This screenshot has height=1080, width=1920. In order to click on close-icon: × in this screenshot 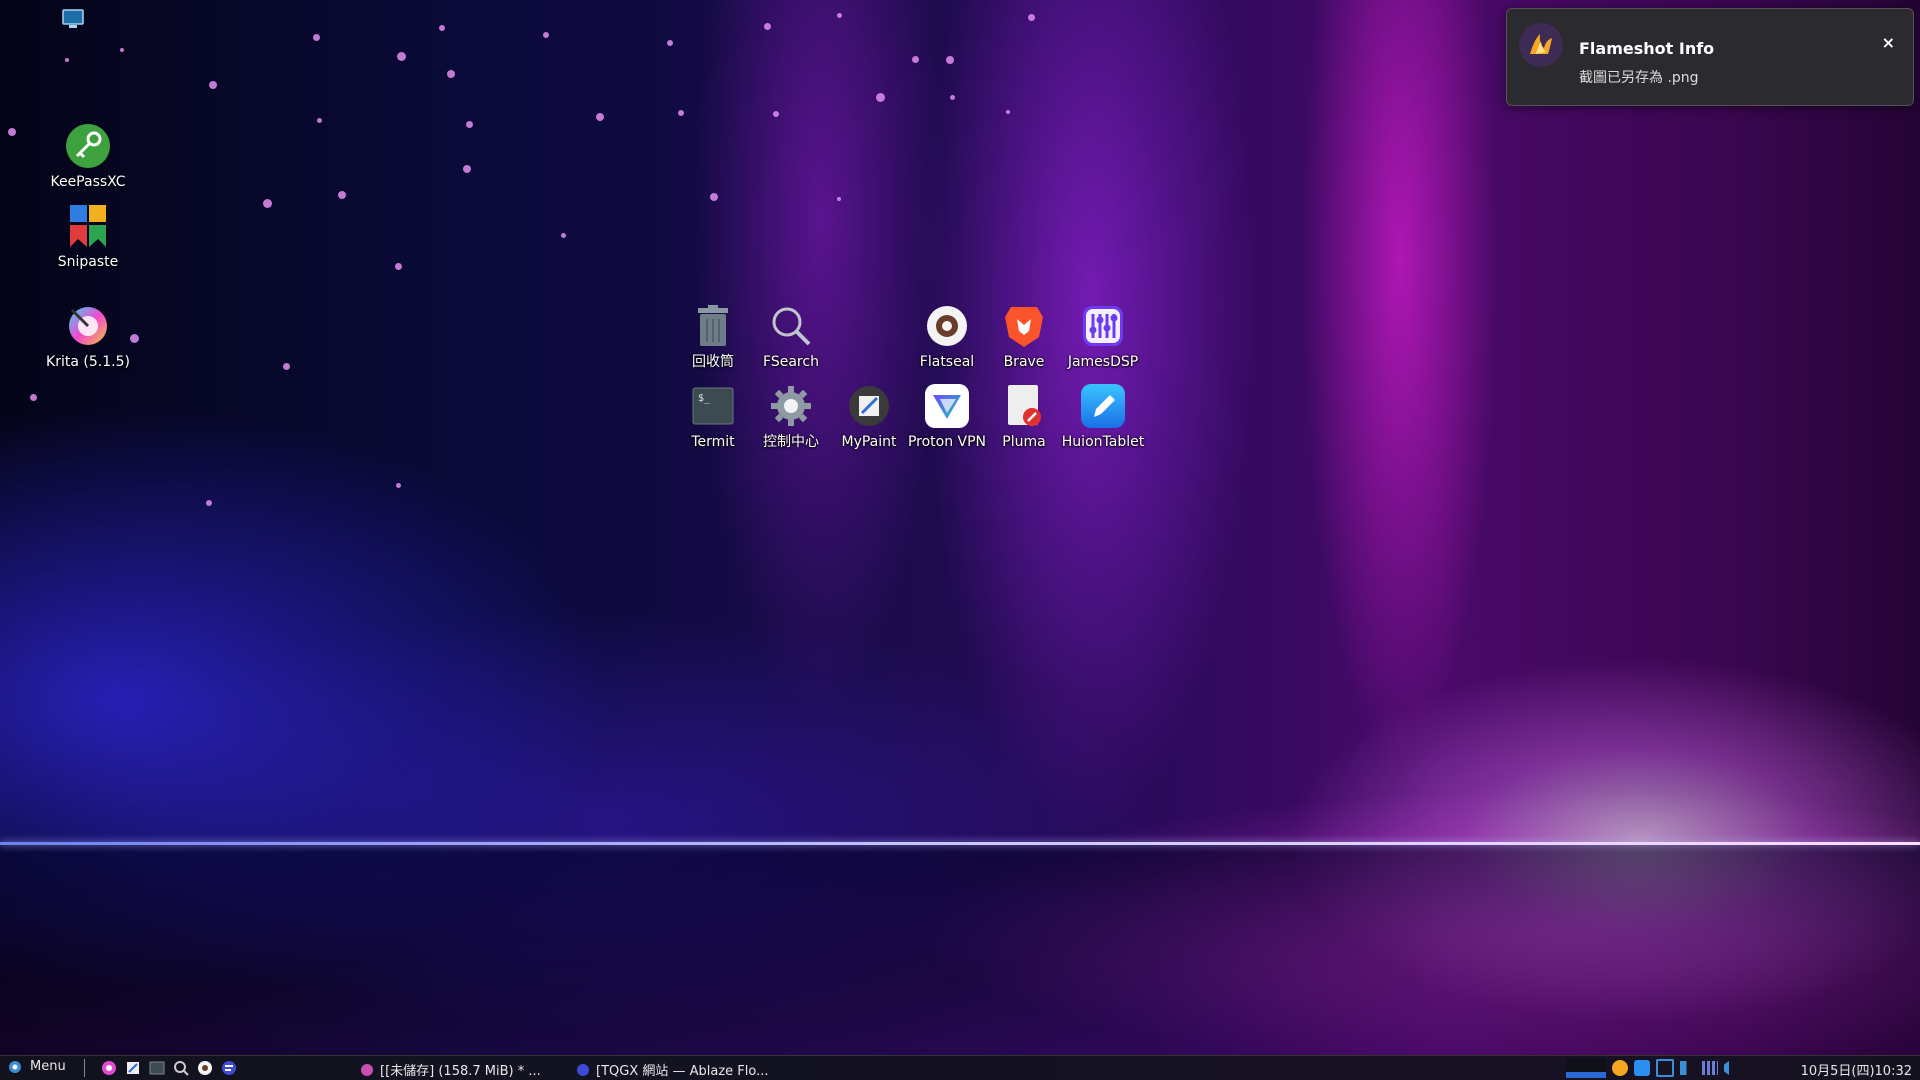, I will do `click(1888, 42)`.